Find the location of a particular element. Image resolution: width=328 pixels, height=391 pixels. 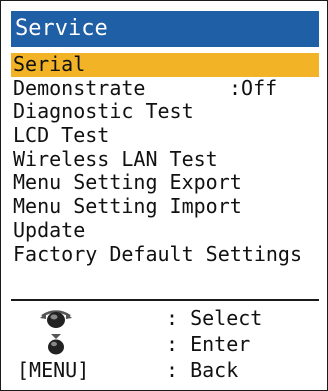

menu-item-menu-setting-export: Menu Setting Export is located at coordinates (165, 183).